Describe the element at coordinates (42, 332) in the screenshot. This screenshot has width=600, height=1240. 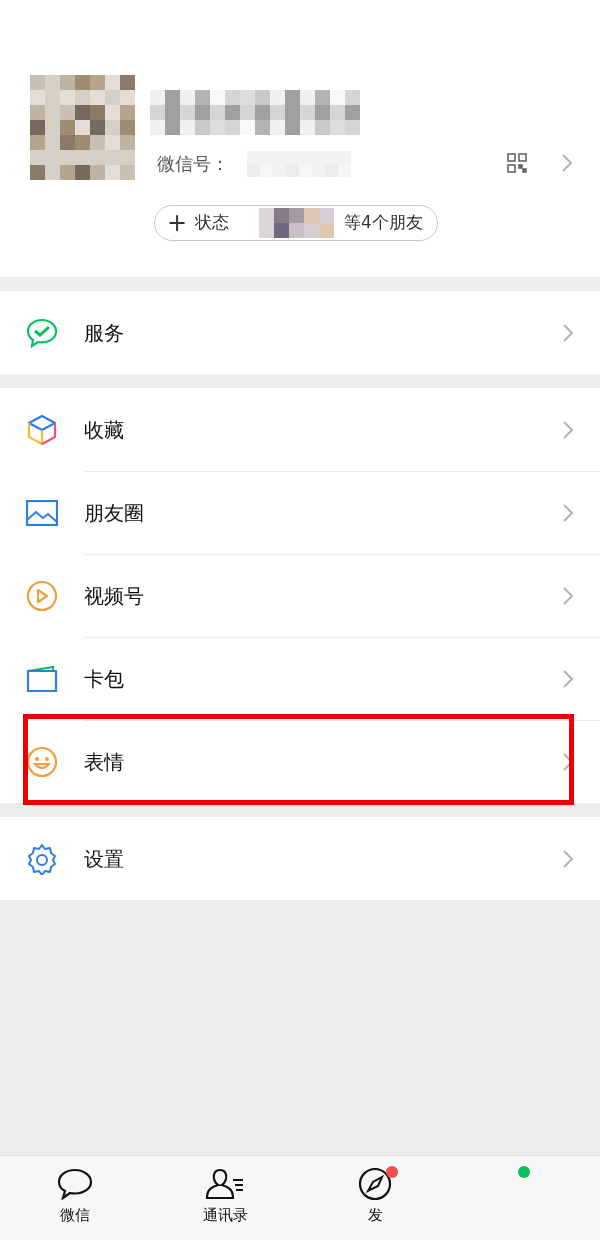
I see `chat-check-icon` at that location.